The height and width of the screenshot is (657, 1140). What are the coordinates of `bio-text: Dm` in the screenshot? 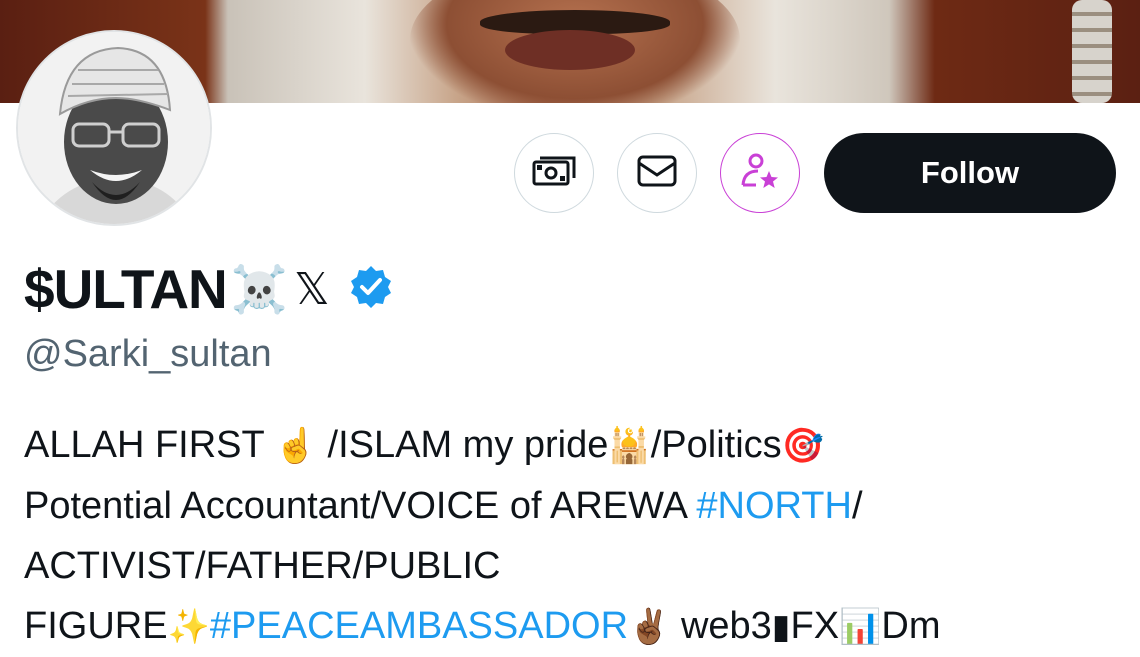 It's located at (911, 626).